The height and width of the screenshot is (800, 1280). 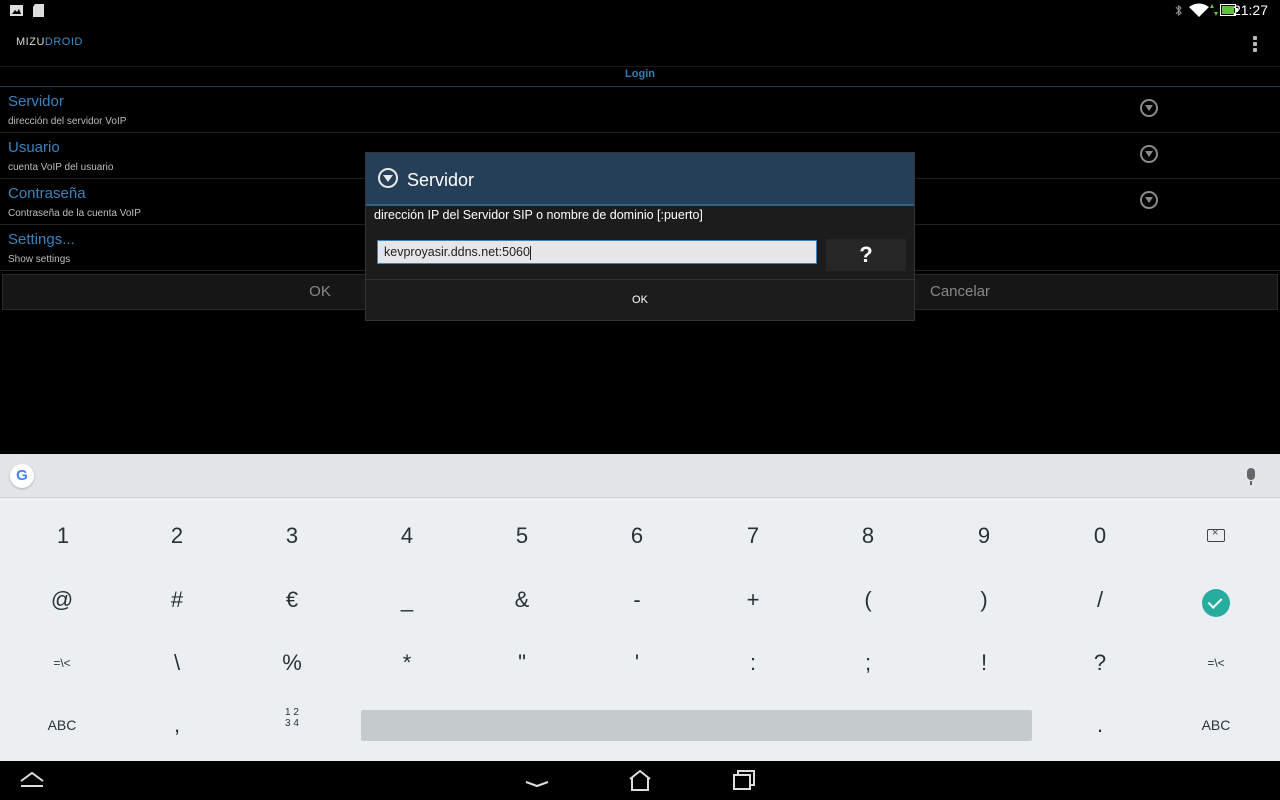 I want to click on key-at: @, so click(x=62, y=600).